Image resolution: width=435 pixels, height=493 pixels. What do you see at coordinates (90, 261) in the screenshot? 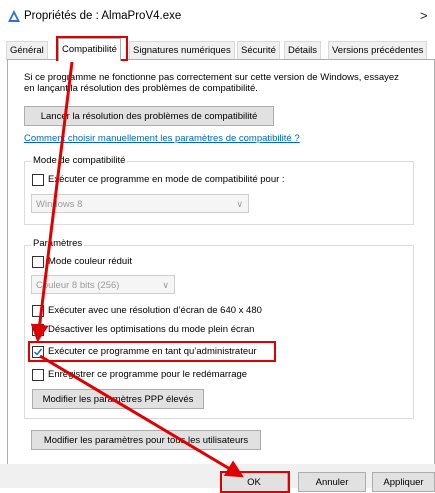
I see `reduced-color-label: Mode couleur réduit` at bounding box center [90, 261].